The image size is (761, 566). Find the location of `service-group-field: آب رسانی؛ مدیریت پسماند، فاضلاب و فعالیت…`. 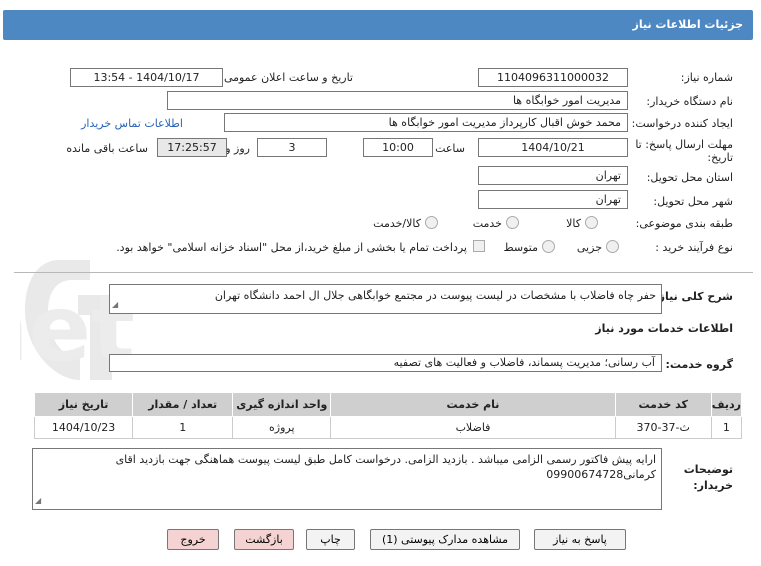

service-group-field: آب رسانی؛ مدیریت پسماند، فاضلاب و فعالیت… is located at coordinates (385, 363).